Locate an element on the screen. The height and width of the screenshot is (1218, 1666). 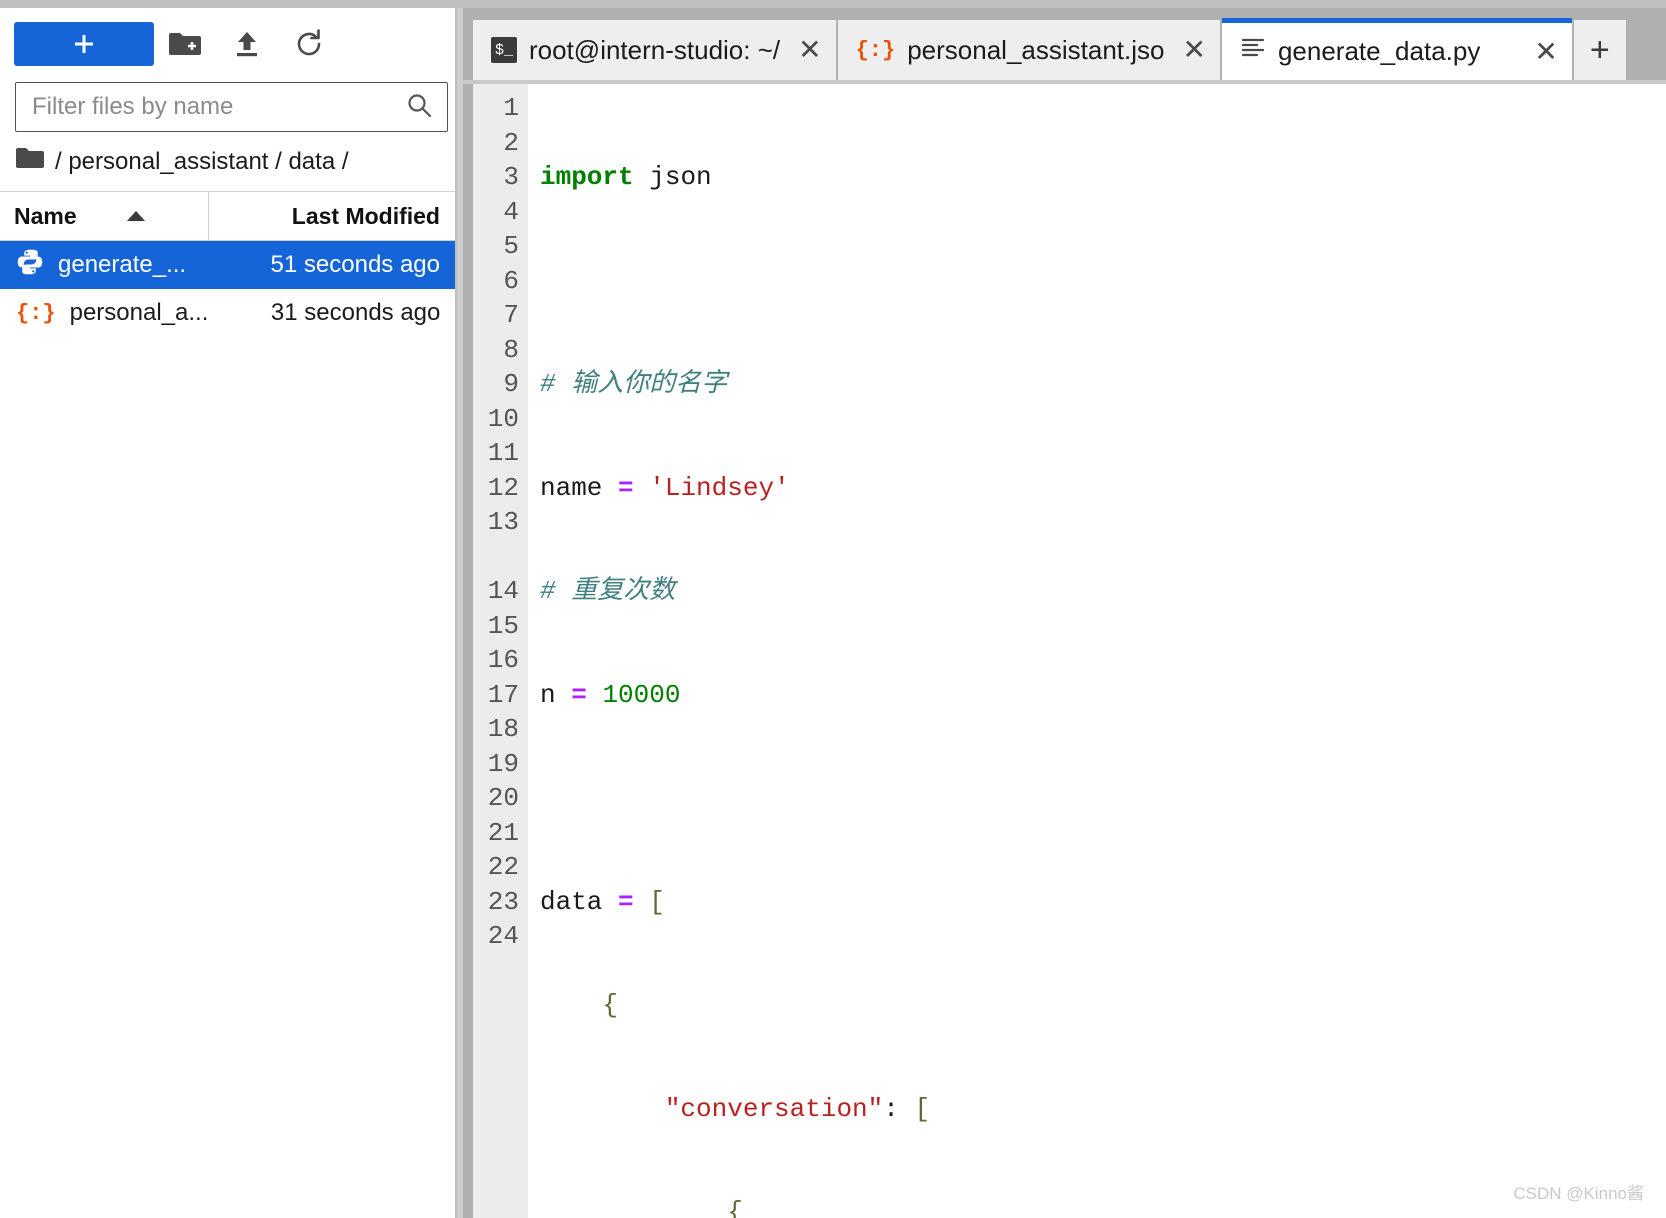
sort-ascending-caret-icon is located at coordinates (135, 216).